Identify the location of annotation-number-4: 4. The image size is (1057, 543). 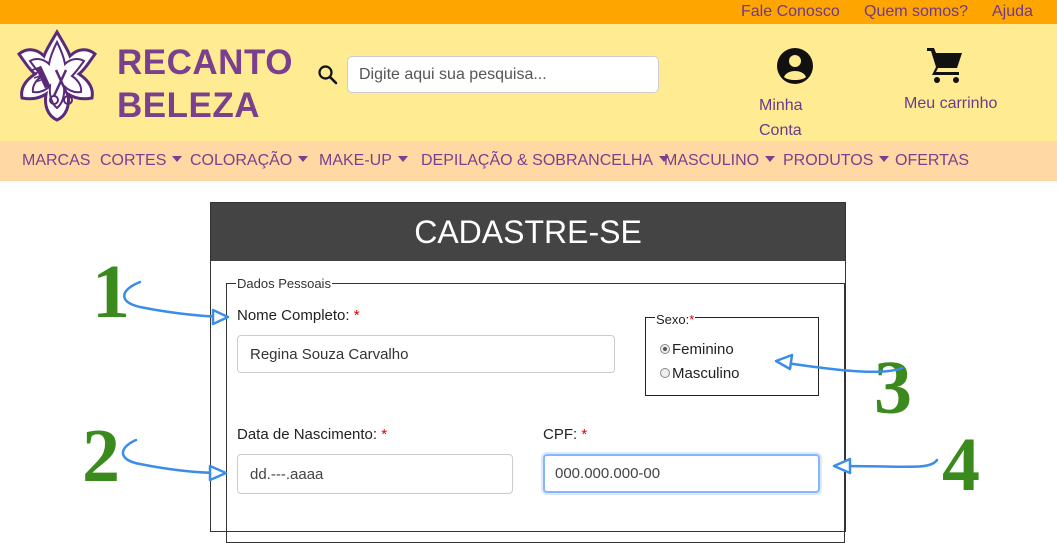
(961, 465).